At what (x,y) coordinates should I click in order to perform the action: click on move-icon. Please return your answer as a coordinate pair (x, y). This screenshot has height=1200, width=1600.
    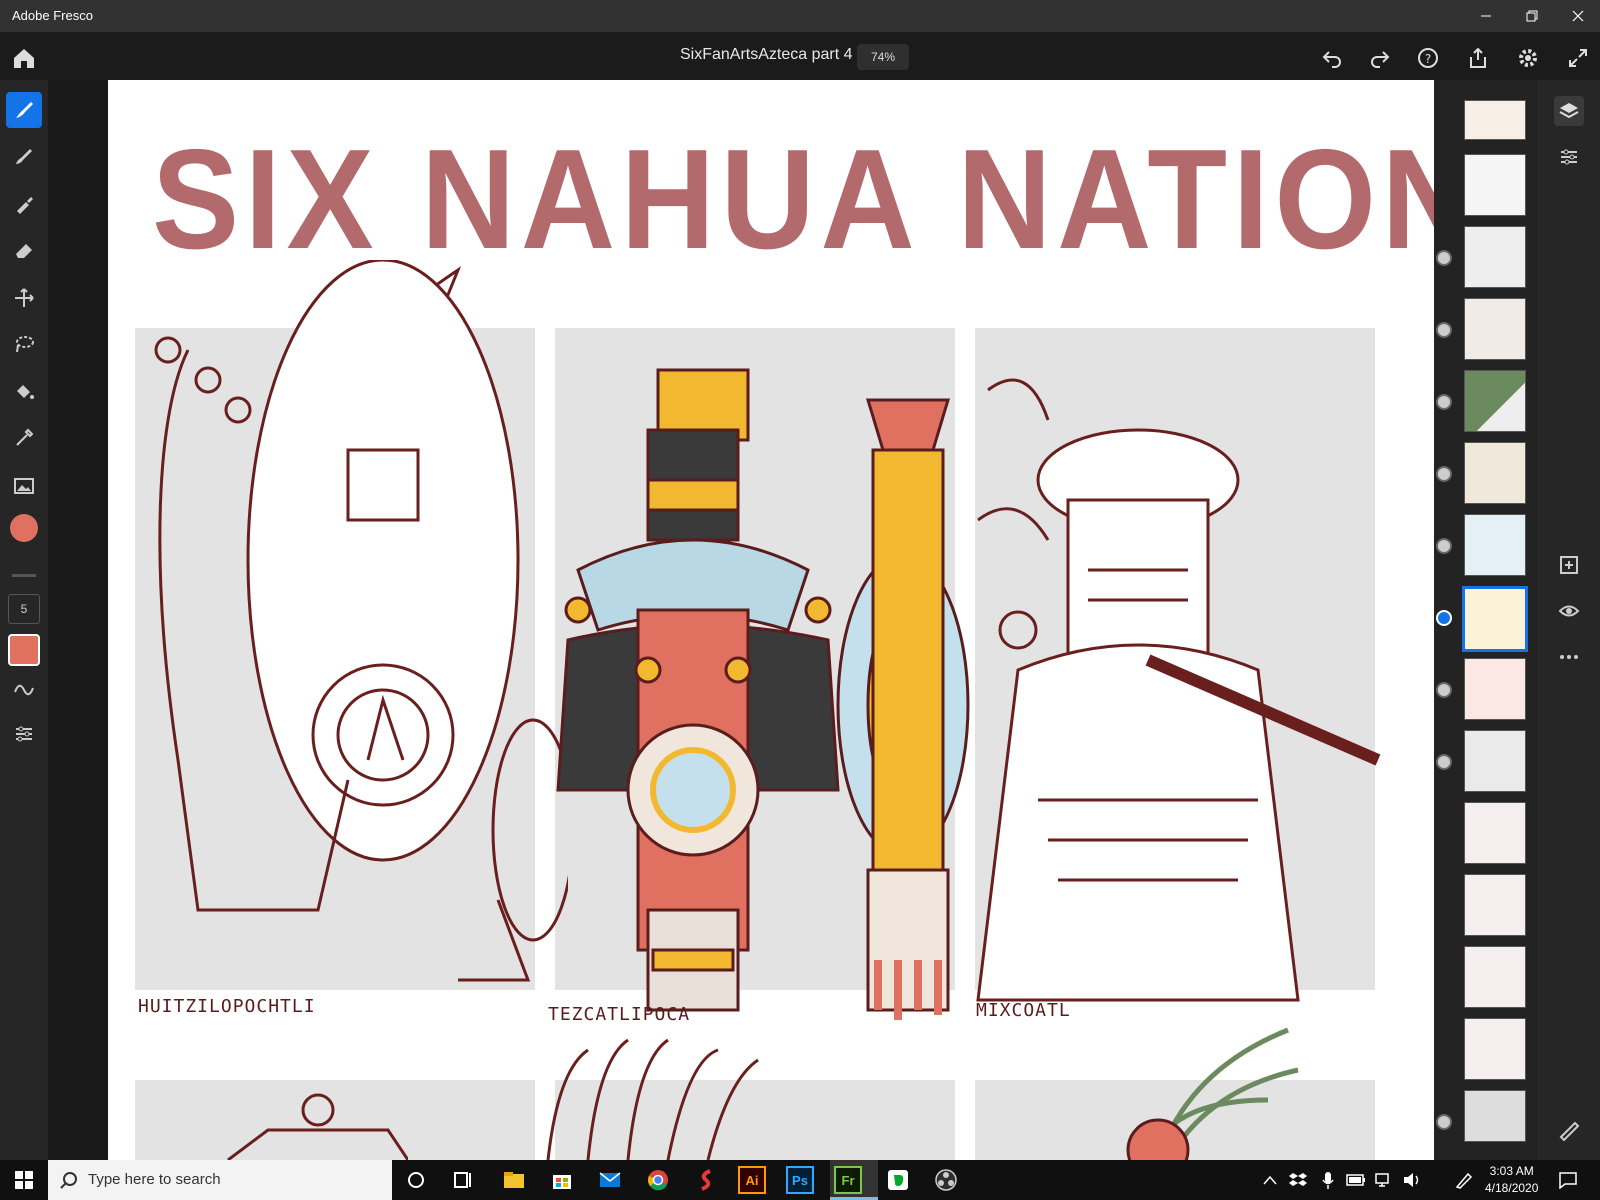
    Looking at the image, I should click on (24, 298).